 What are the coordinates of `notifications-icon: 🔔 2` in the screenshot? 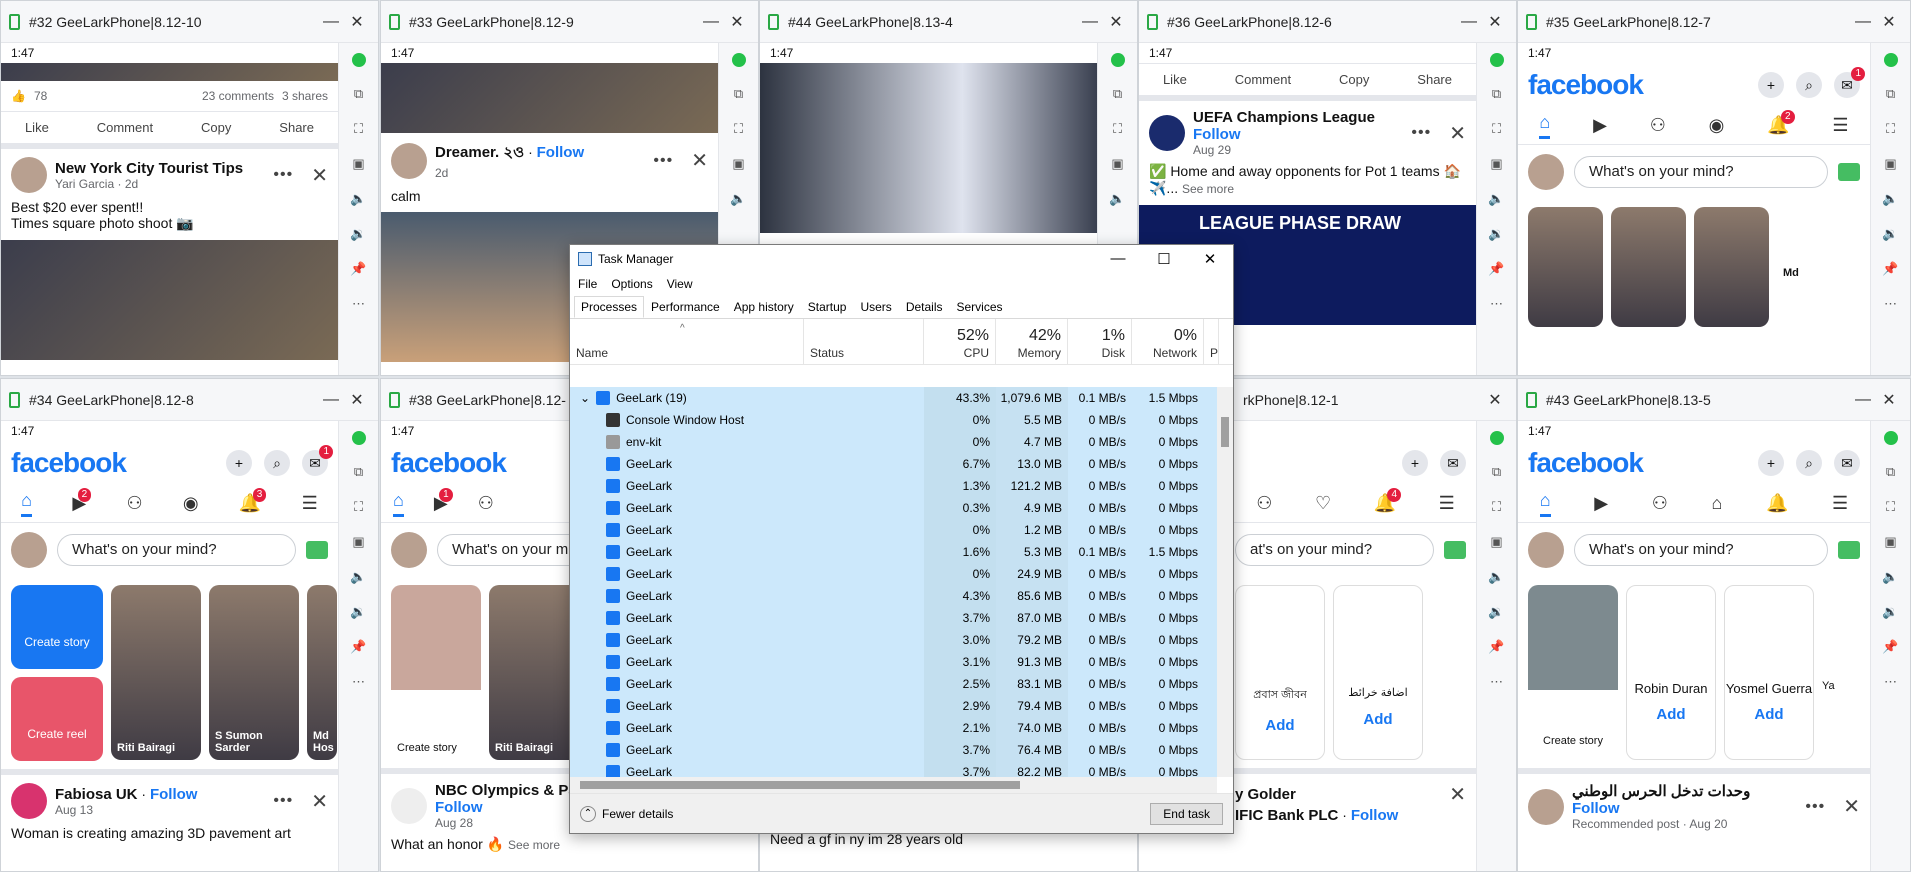 It's located at (1781, 123).